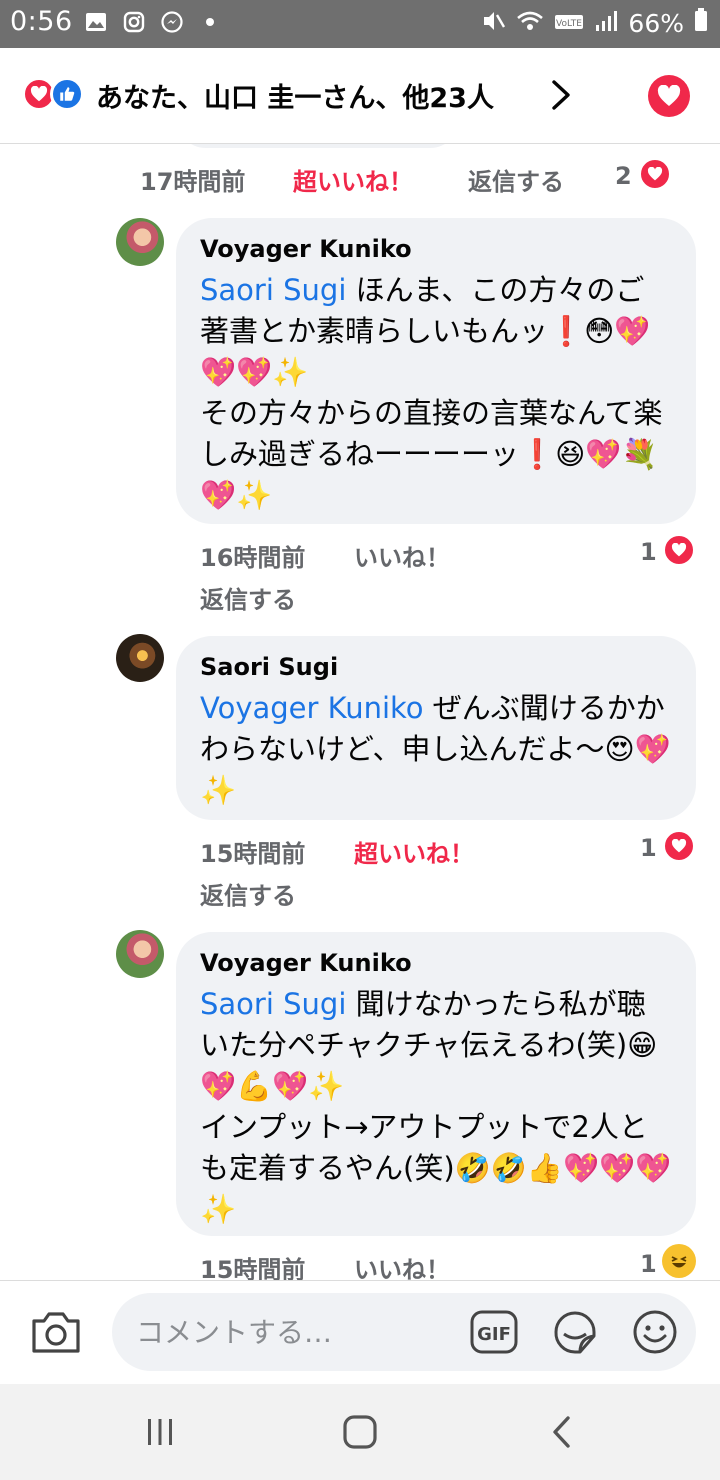 Image resolution: width=720 pixels, height=1480 pixels. Describe the element at coordinates (606, 23) in the screenshot. I see `signal-icon` at that location.